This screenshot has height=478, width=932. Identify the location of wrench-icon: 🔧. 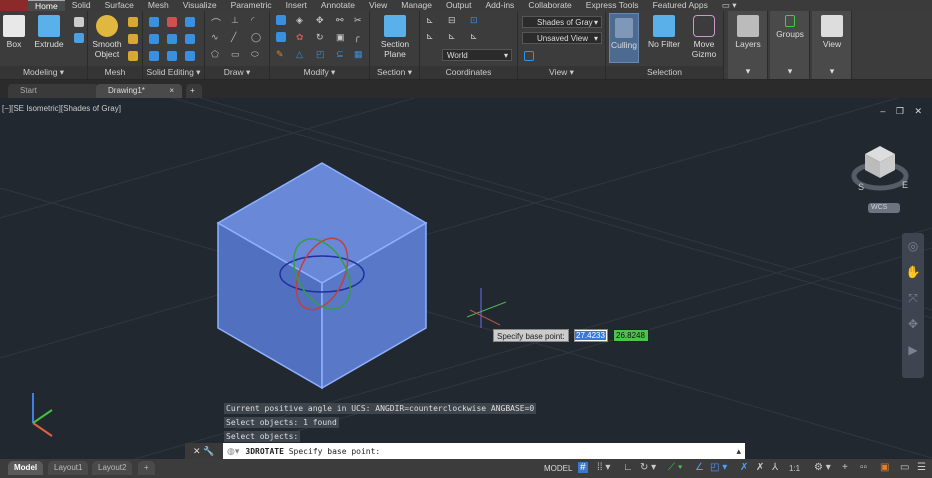
(208, 451).